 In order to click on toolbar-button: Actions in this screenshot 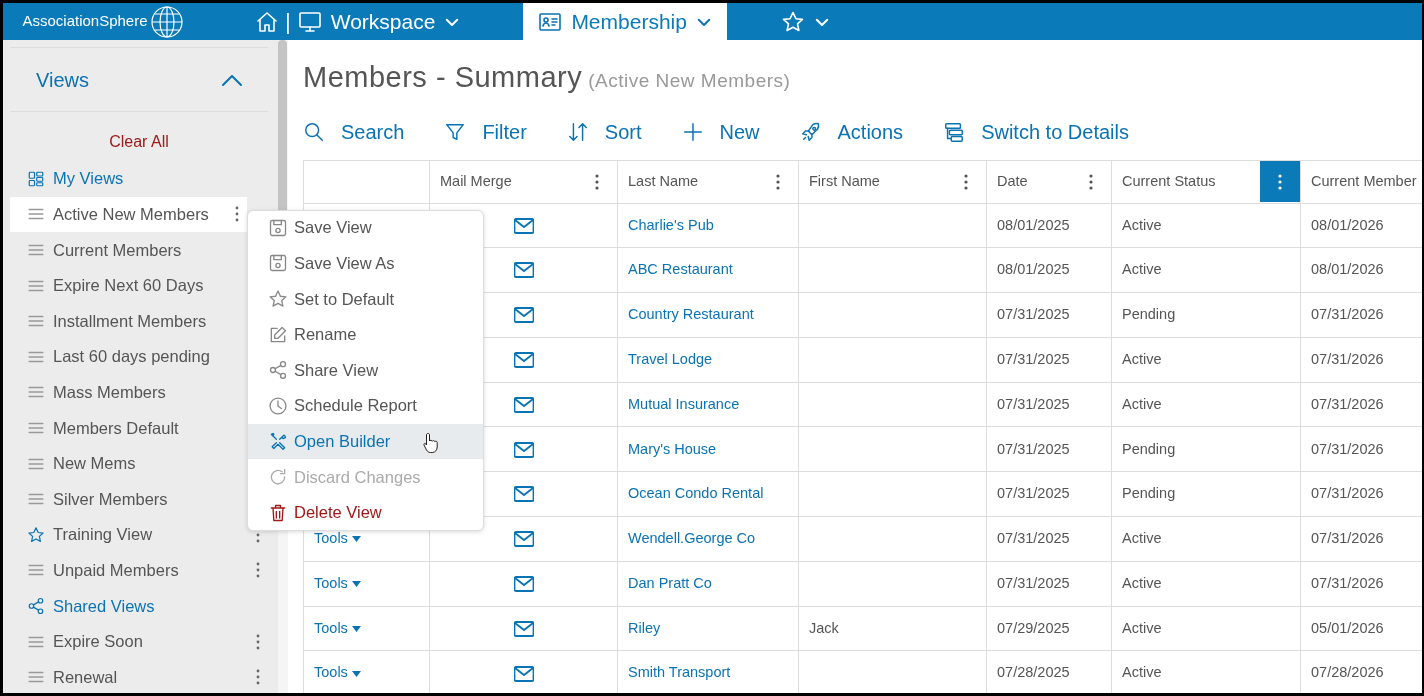, I will do `click(851, 131)`.